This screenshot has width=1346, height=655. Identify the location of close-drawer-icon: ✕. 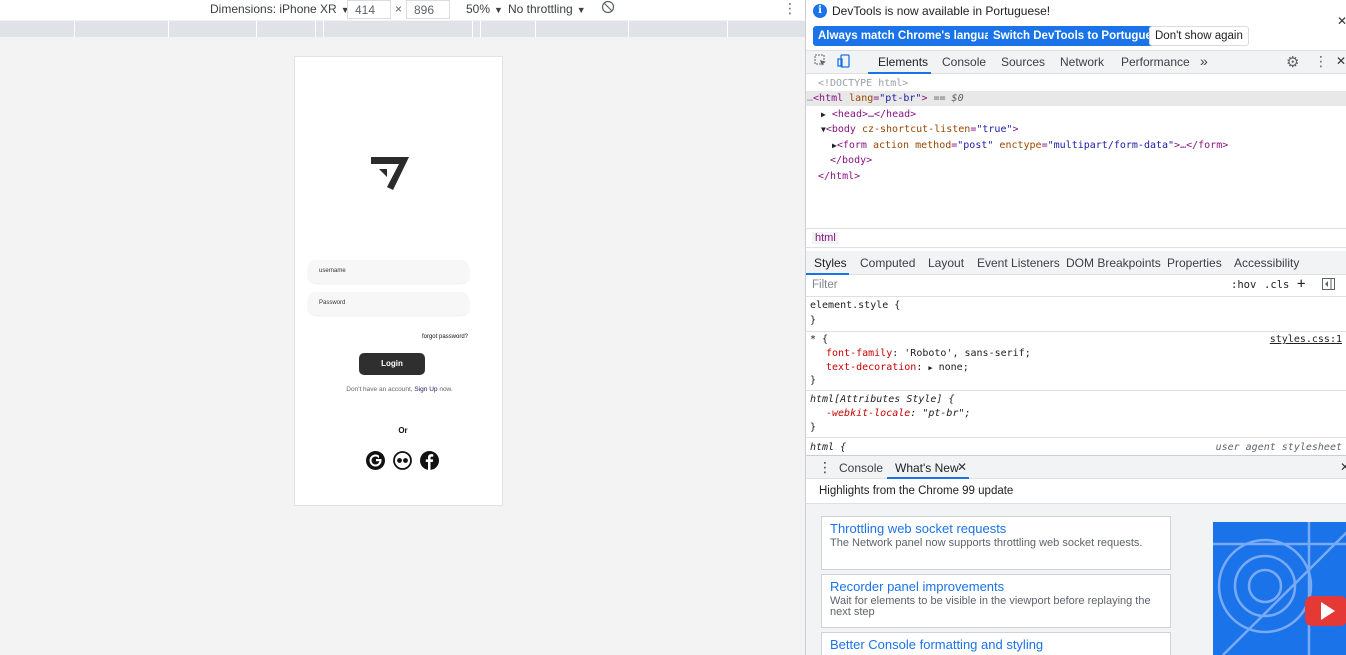
(1343, 467).